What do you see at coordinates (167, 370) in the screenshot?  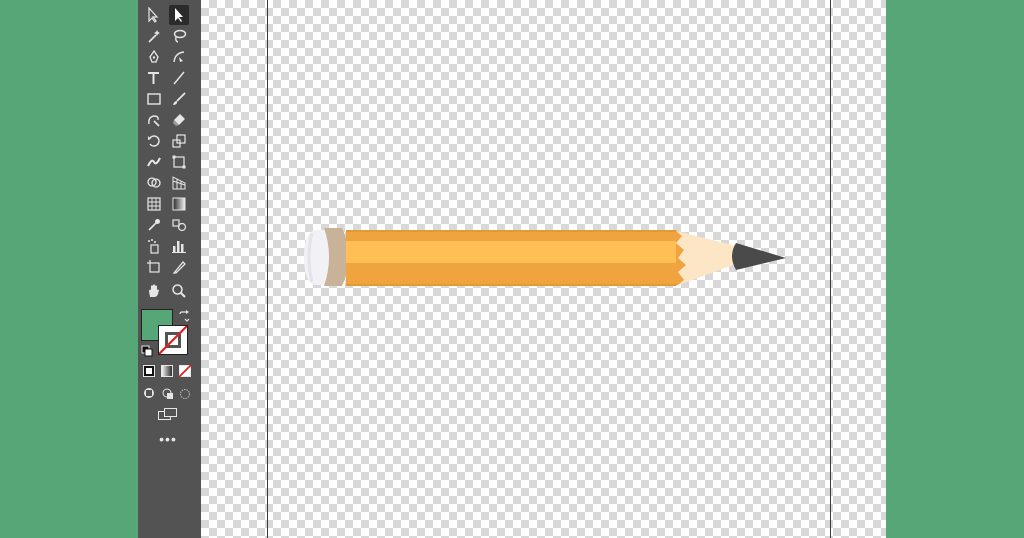 I see `gradient-mode-button` at bounding box center [167, 370].